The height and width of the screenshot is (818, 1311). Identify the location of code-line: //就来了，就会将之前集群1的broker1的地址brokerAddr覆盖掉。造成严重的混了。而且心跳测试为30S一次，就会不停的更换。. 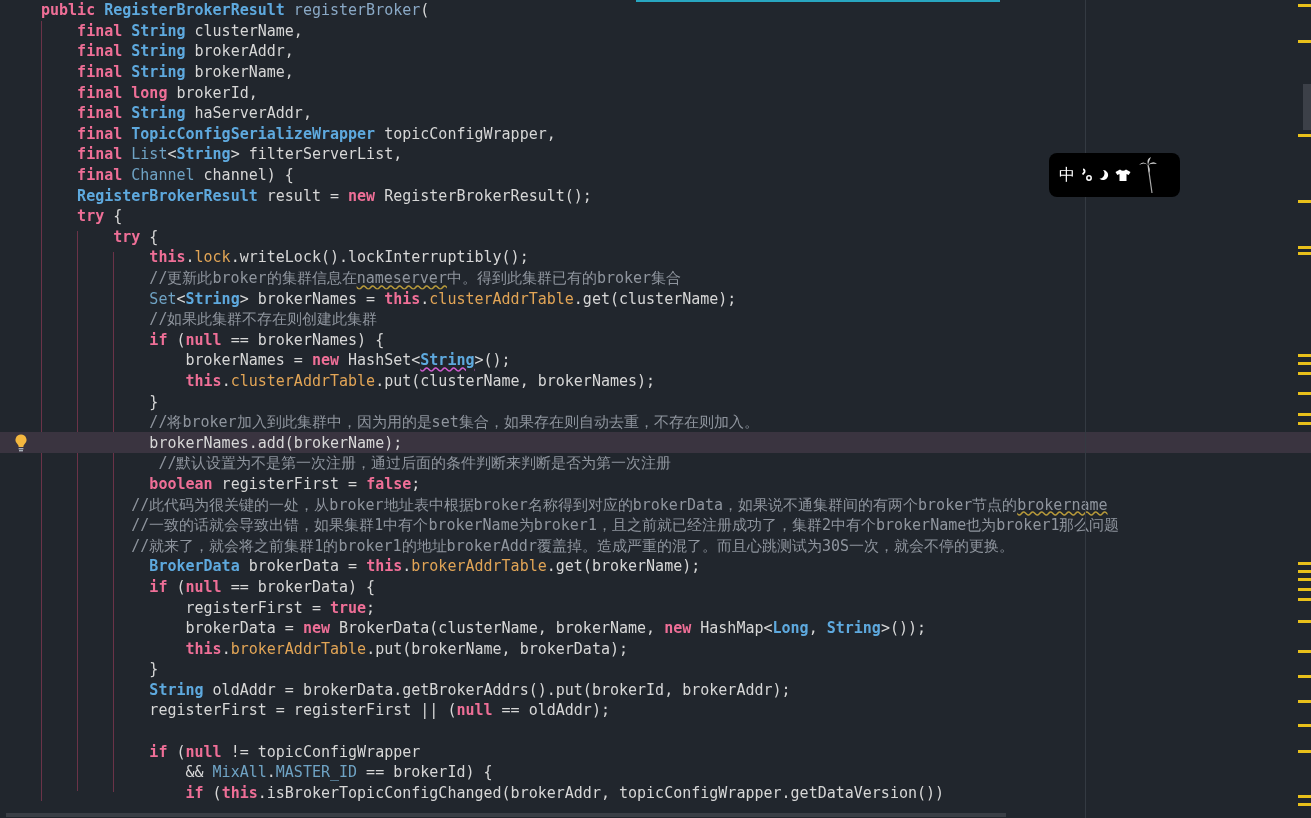
(572, 545).